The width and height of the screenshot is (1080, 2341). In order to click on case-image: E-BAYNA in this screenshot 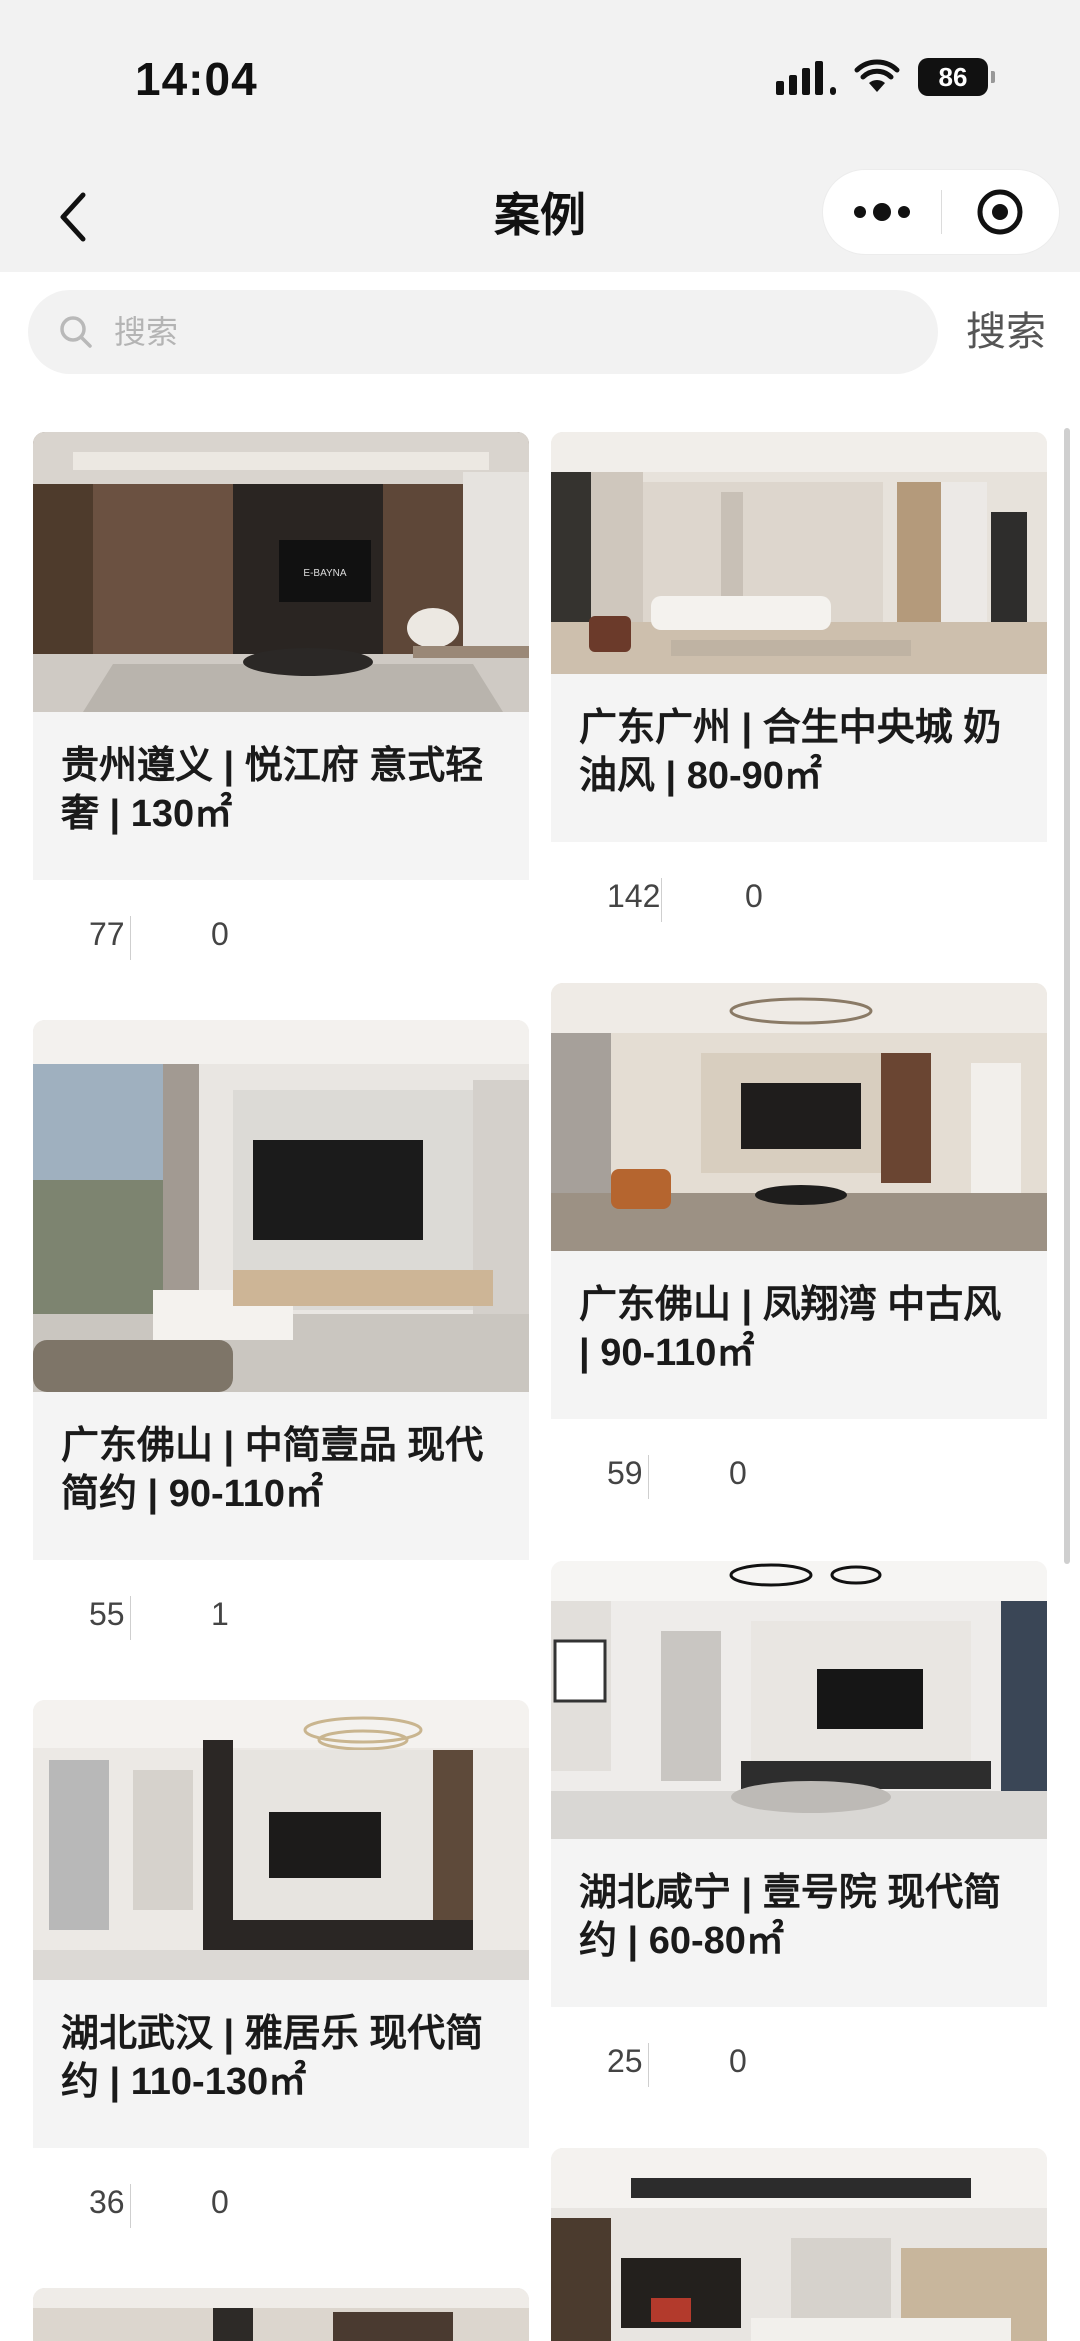, I will do `click(281, 572)`.